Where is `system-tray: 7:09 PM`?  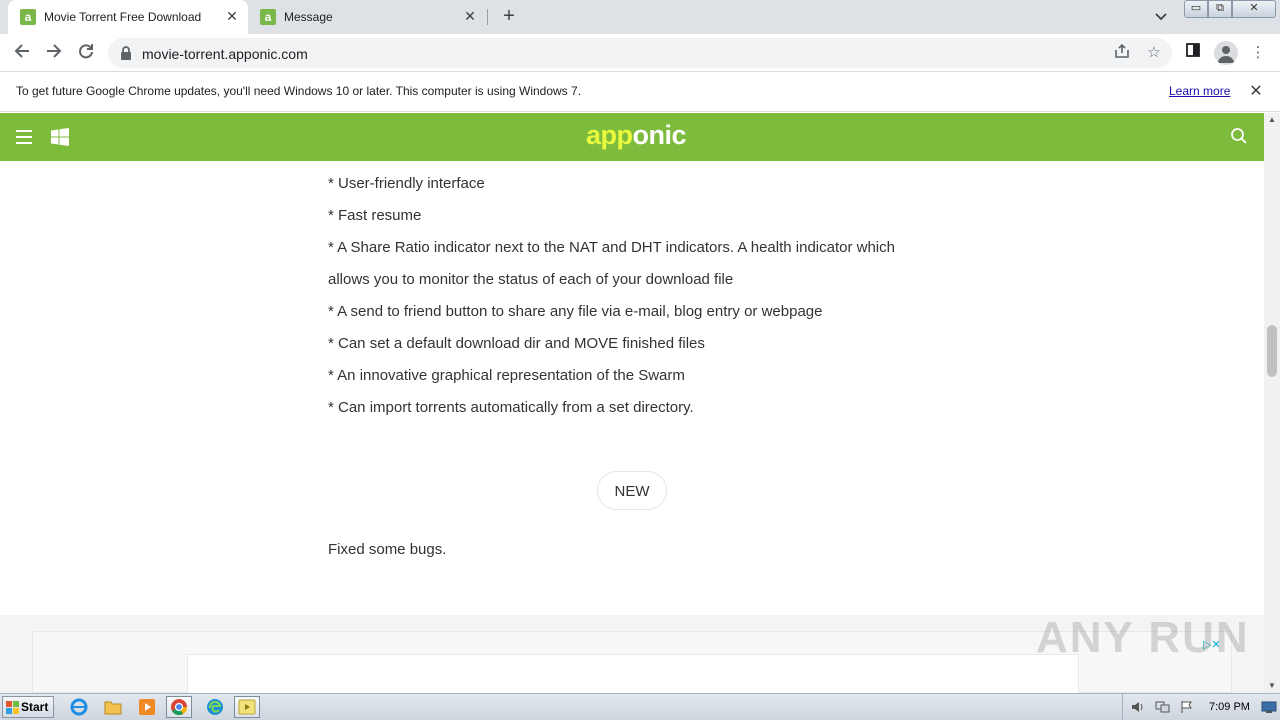
system-tray: 7:09 PM is located at coordinates (1201, 707).